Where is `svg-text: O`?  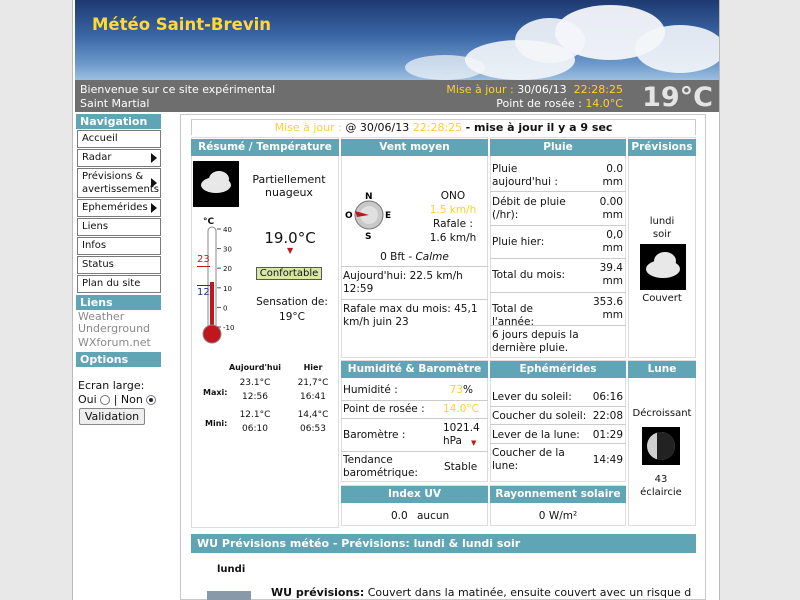
svg-text: O is located at coordinates (349, 216).